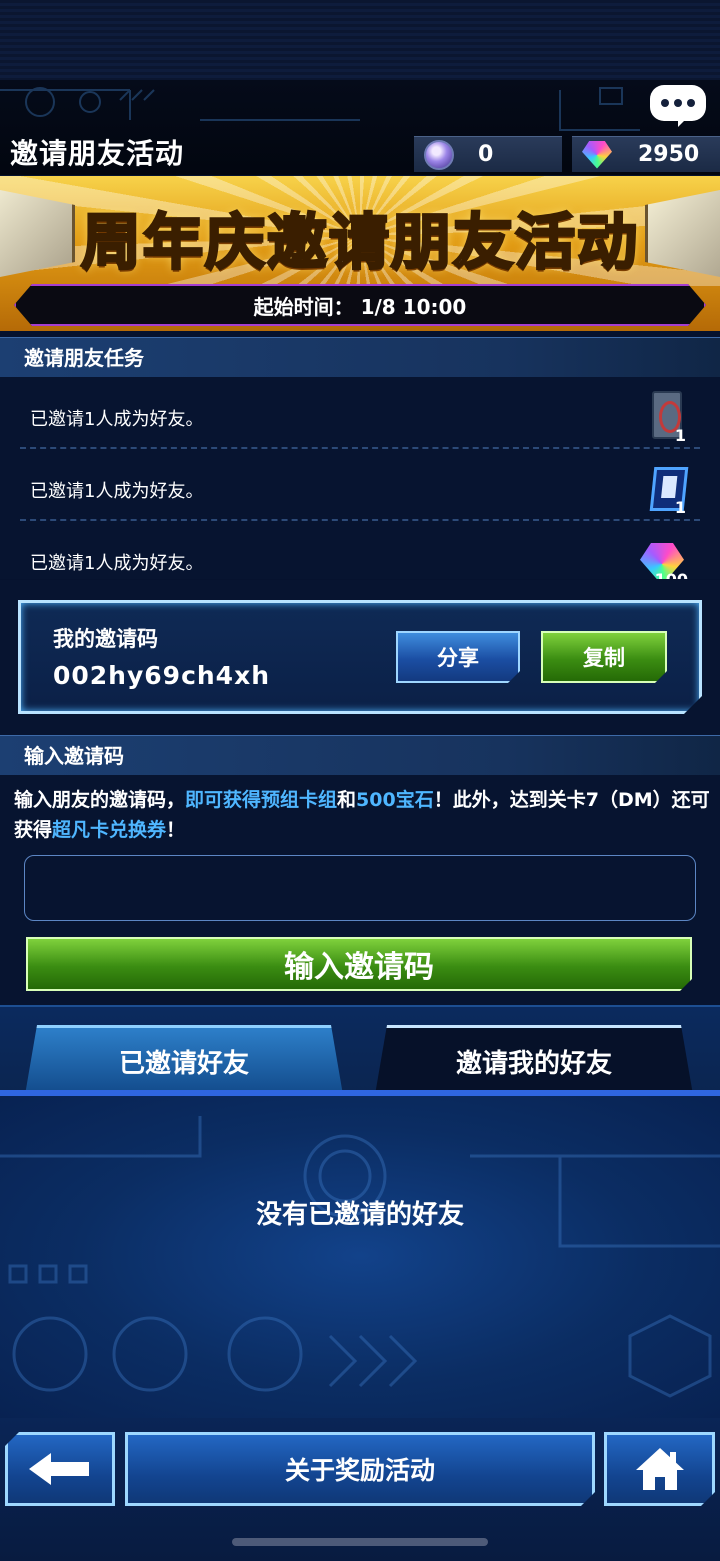 The height and width of the screenshot is (1561, 720). I want to click on my-code-area: 我的邀请码 002hy69ch4xh 分享 复制, so click(360, 657).